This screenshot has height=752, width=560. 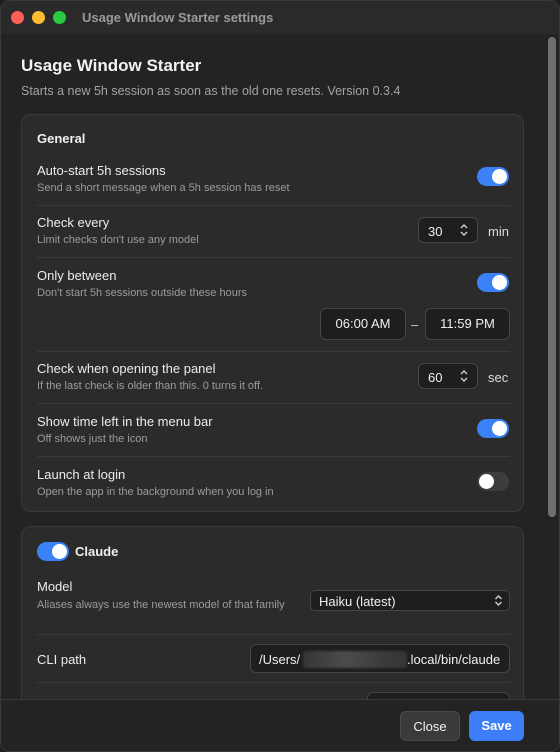 I want to click on page-title: Usage Window Starter, so click(x=111, y=65).